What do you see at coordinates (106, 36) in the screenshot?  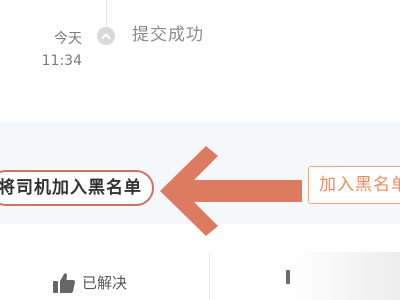 I see `chevron-up-icon` at bounding box center [106, 36].